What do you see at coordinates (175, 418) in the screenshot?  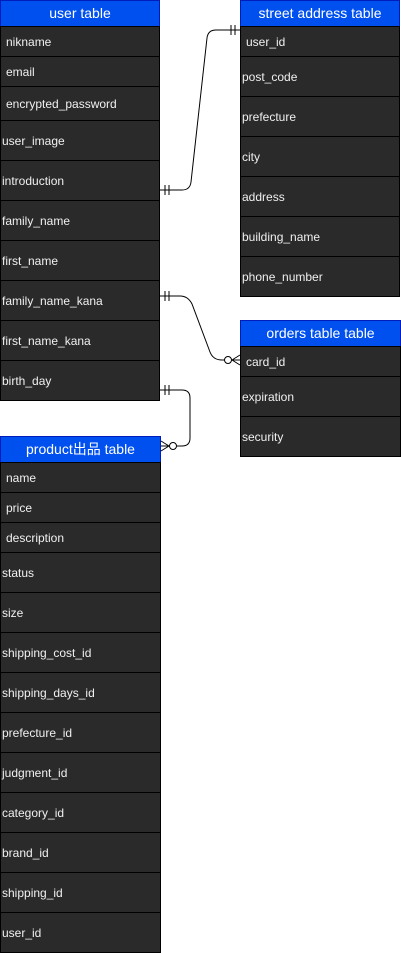 I see `connector-user-to-product` at bounding box center [175, 418].